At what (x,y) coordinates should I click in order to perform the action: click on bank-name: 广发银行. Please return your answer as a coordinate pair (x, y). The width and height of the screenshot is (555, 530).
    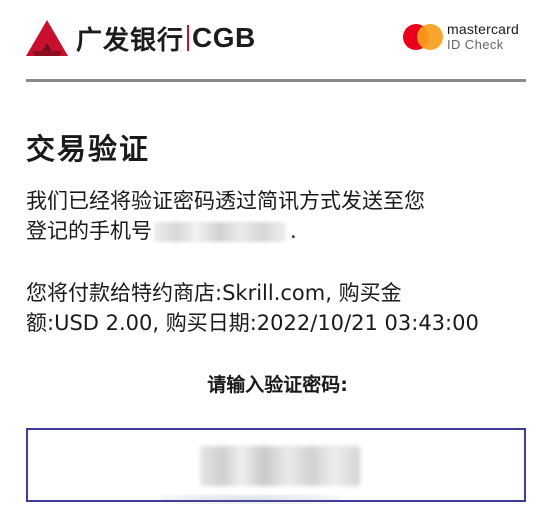
    Looking at the image, I should click on (130, 40).